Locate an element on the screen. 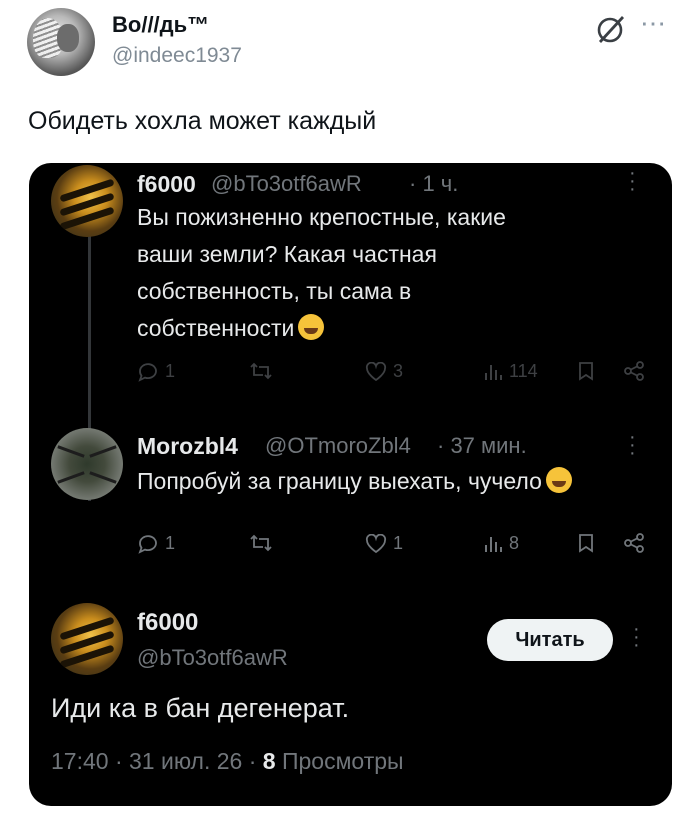 Image resolution: width=700 pixels, height=837 pixels. tweet1-like-button: 3 is located at coordinates (384, 371).